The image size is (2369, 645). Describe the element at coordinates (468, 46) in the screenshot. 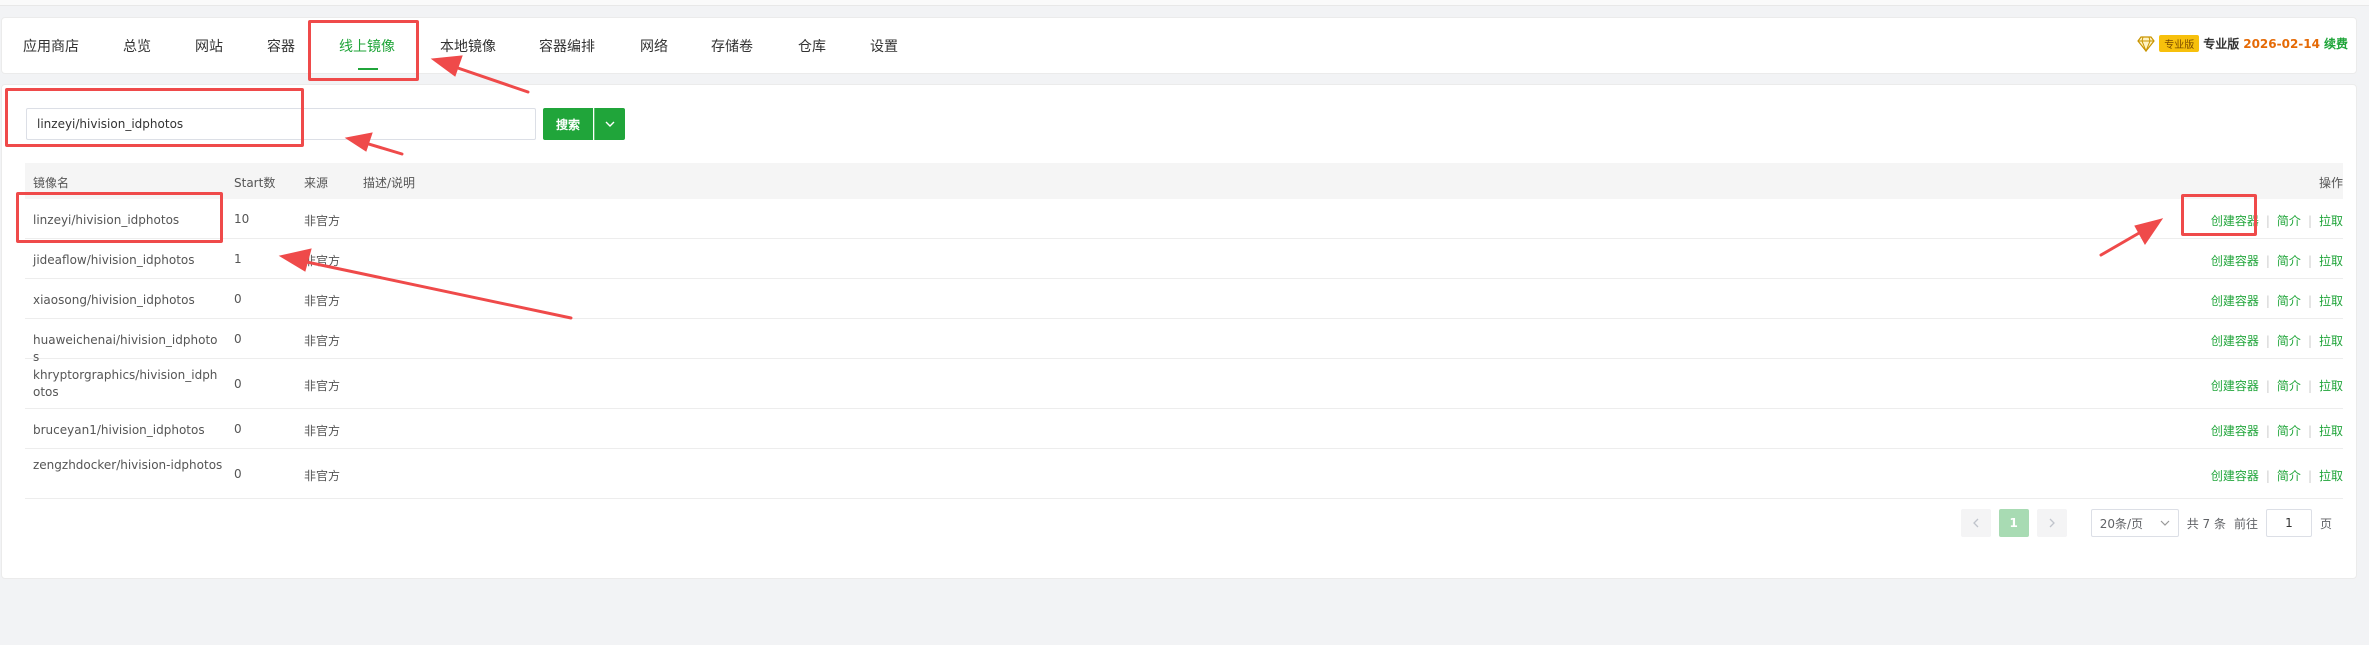

I see `tab-local-images: 本地镜像` at that location.